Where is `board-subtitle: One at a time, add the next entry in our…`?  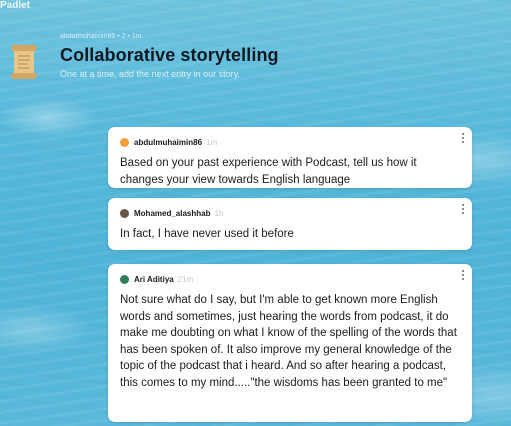
board-subtitle: One at a time, add the next entry in our… is located at coordinates (150, 74).